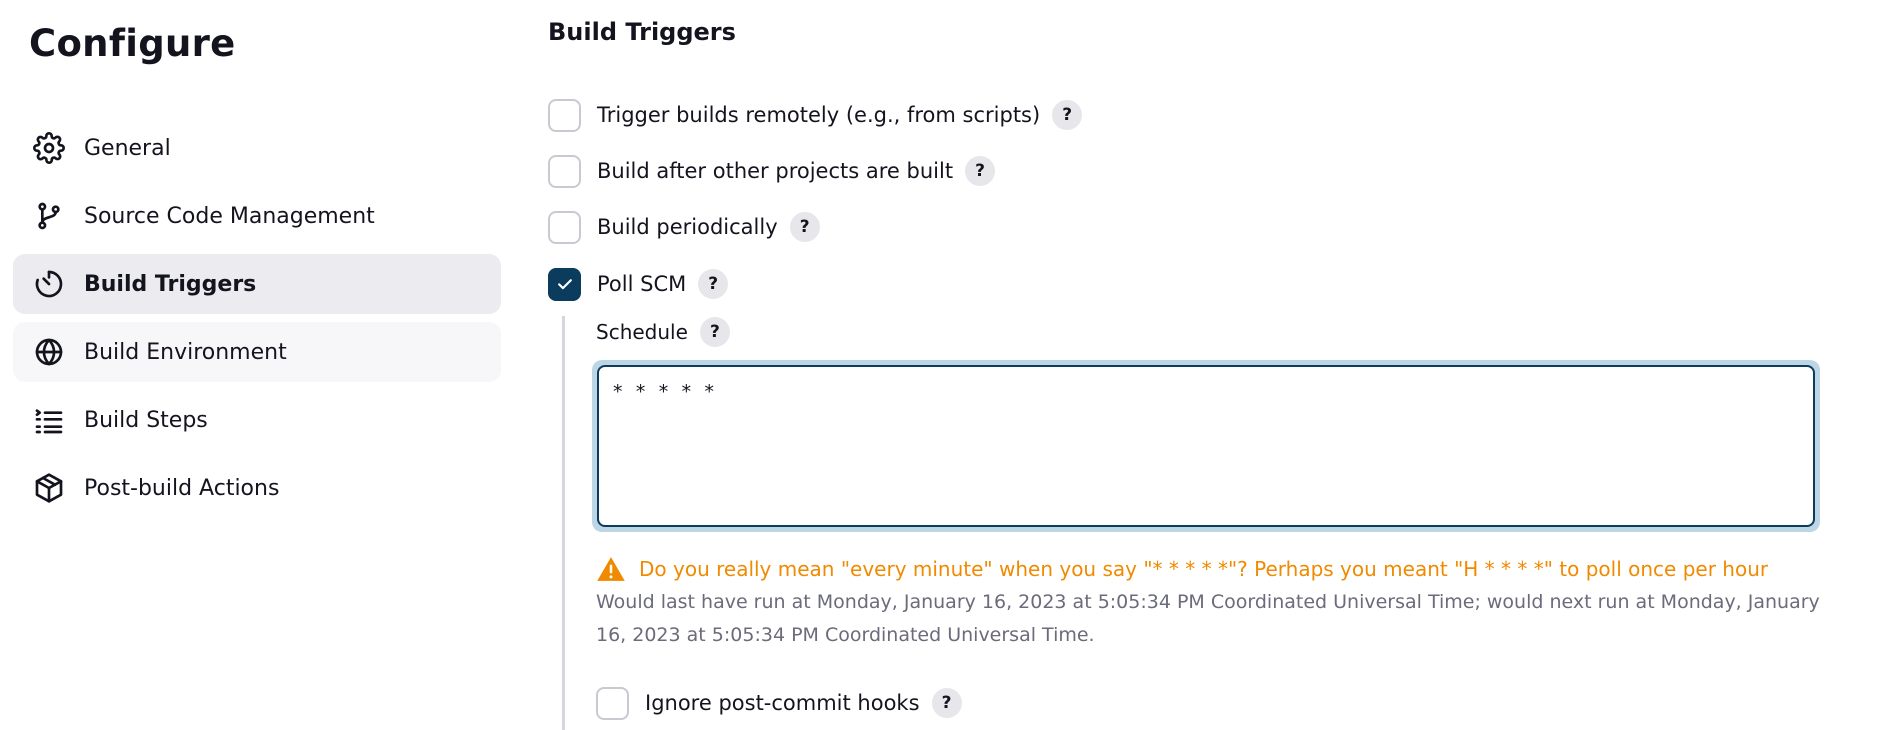  I want to click on page-title: Configure, so click(132, 43).